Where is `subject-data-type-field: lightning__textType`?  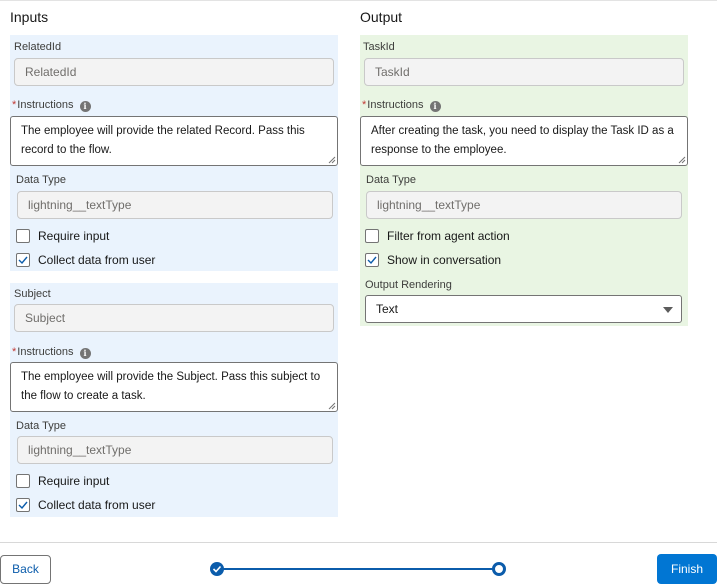 subject-data-type-field: lightning__textType is located at coordinates (175, 450).